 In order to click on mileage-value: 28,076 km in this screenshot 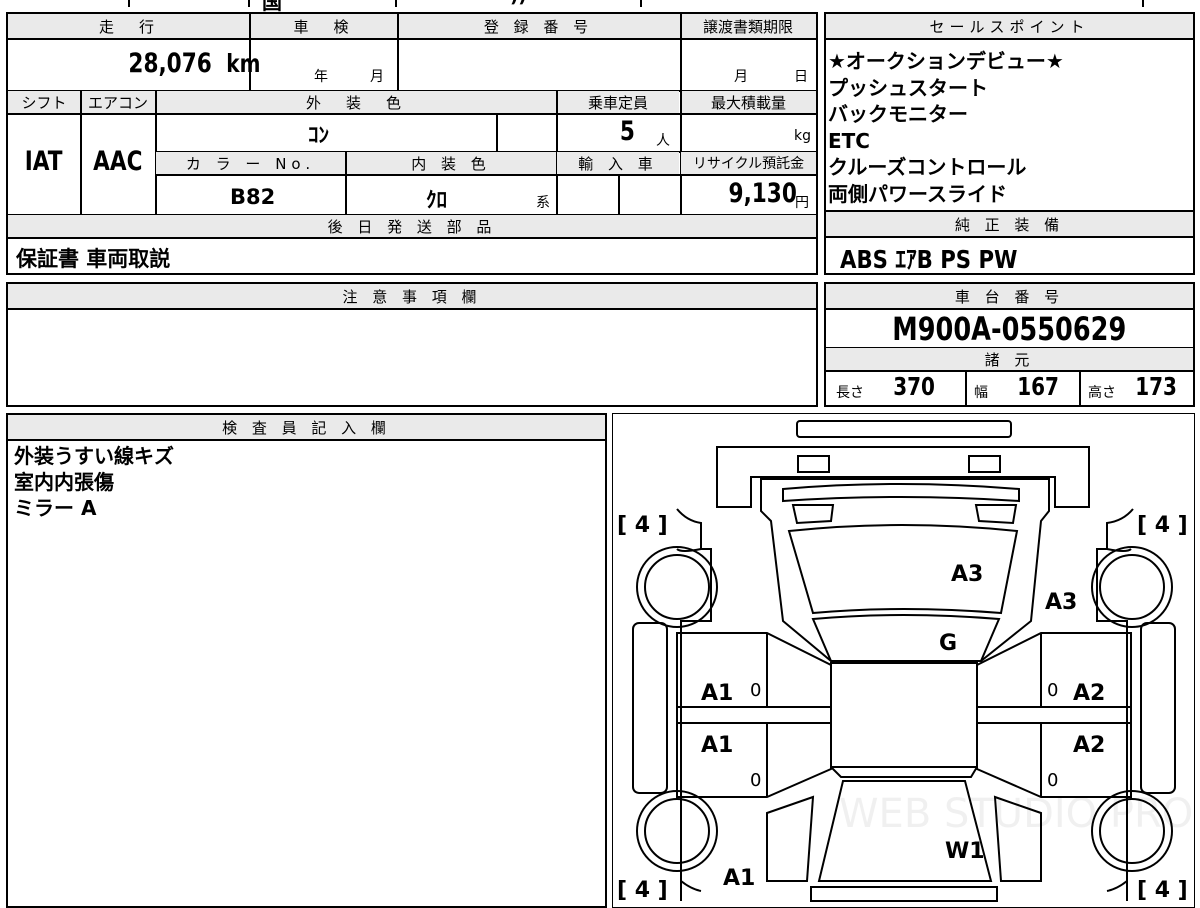, I will do `click(191, 63)`.